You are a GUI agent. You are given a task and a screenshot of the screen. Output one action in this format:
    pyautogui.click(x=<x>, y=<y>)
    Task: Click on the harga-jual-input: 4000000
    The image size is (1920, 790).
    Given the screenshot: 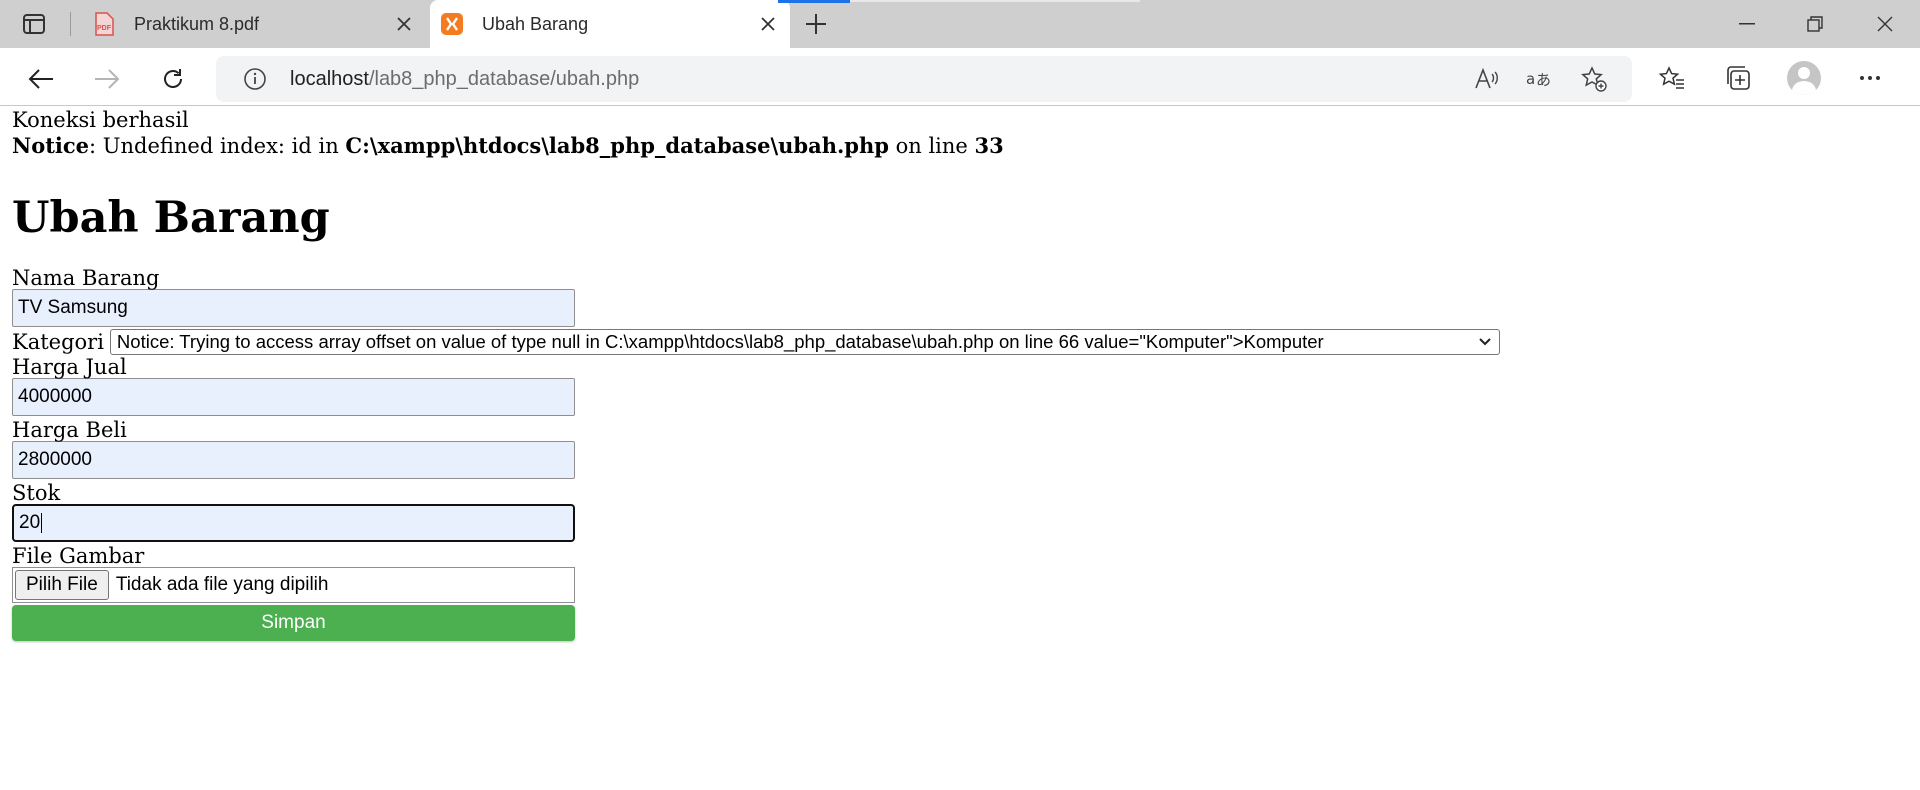 What is the action you would take?
    pyautogui.click(x=293, y=397)
    